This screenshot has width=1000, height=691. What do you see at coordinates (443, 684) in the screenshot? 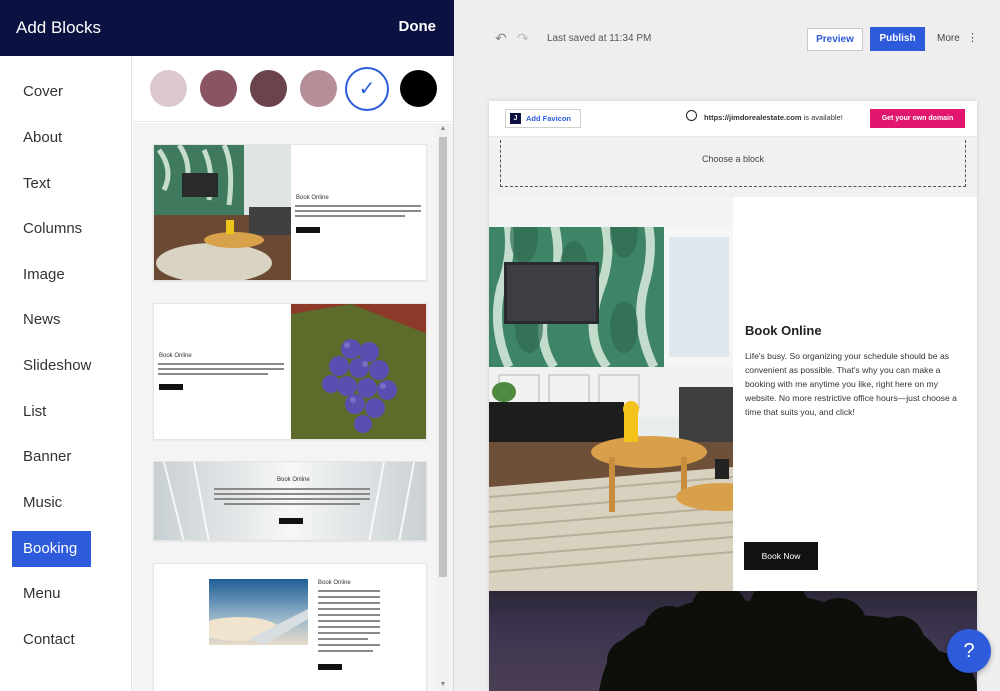
I see `scroll-down-icon: ▼` at bounding box center [443, 684].